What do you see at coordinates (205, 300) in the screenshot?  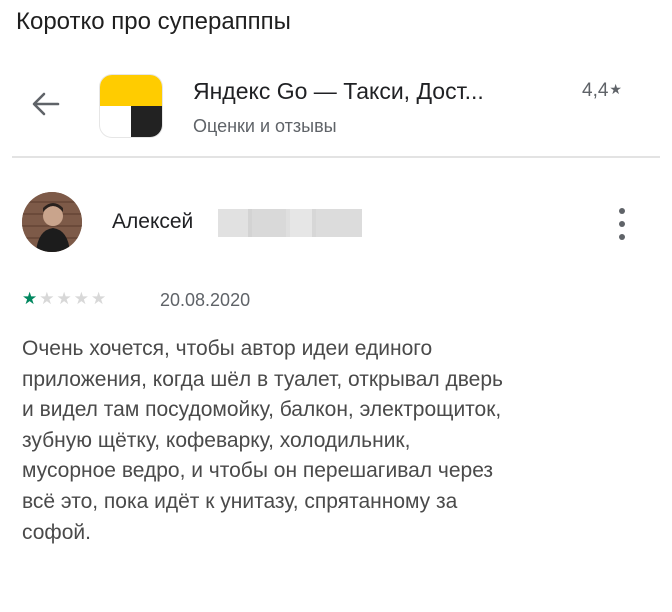 I see `review-date: 20.08.2020` at bounding box center [205, 300].